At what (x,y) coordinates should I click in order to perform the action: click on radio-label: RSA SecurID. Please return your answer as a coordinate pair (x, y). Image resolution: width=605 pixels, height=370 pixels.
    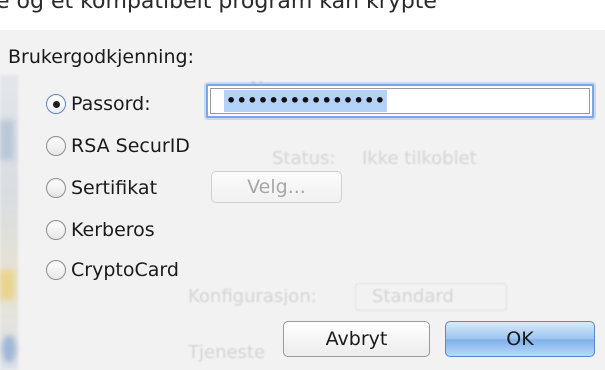
    Looking at the image, I should click on (130, 146).